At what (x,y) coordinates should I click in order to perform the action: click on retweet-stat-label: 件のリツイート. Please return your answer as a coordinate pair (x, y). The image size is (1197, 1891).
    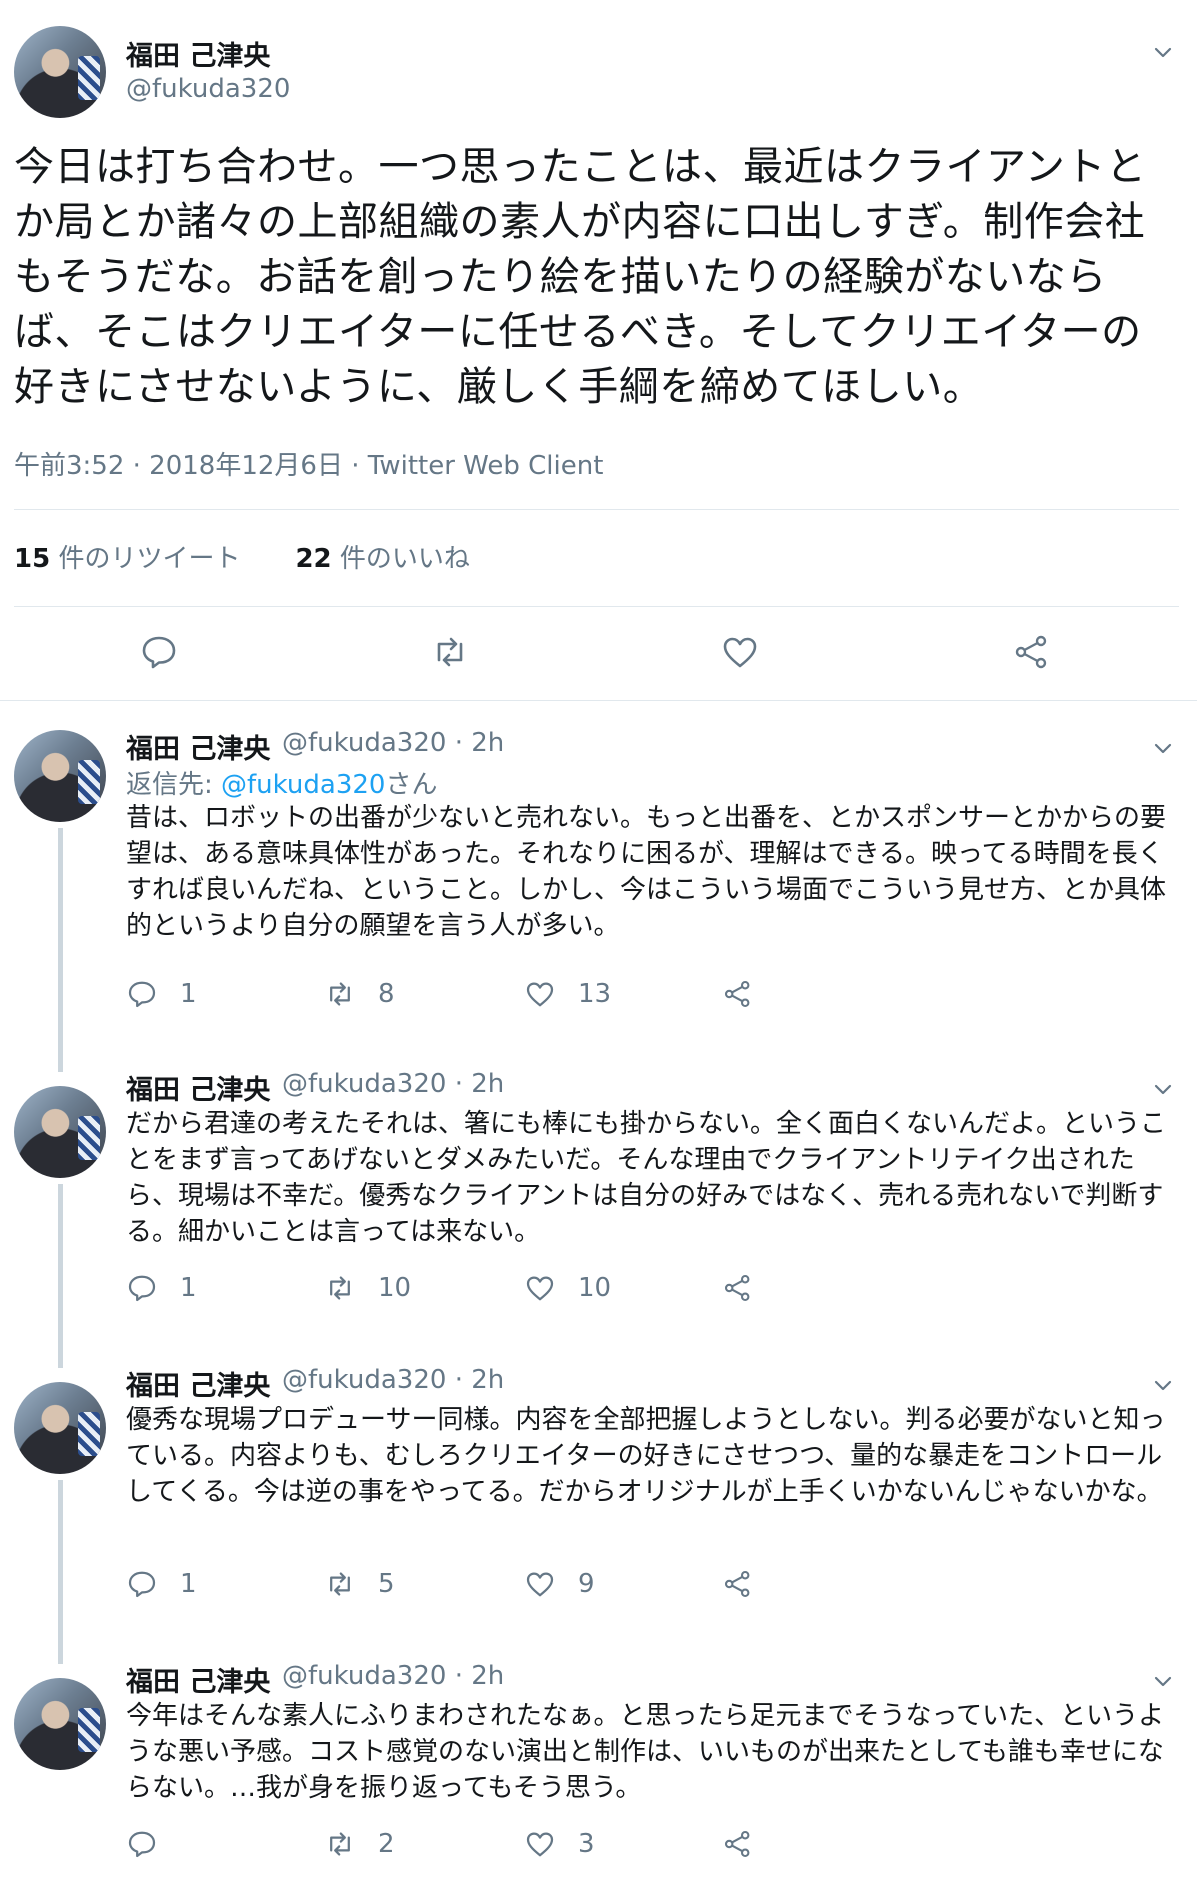
    Looking at the image, I should click on (149, 559).